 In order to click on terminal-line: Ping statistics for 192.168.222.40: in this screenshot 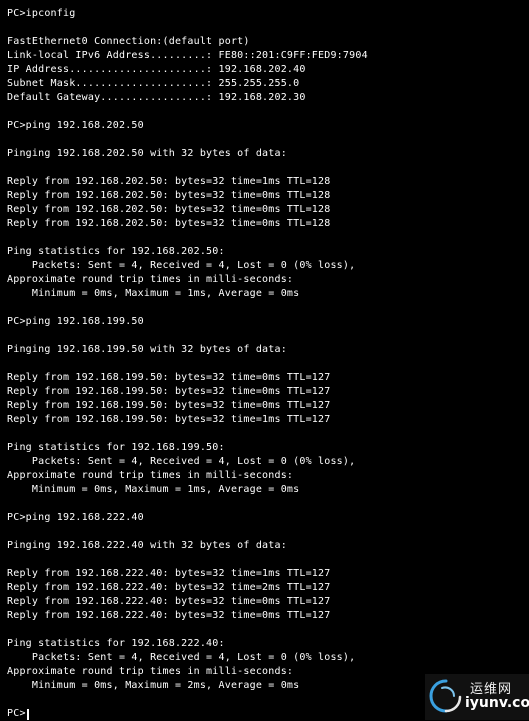, I will do `click(116, 643)`.